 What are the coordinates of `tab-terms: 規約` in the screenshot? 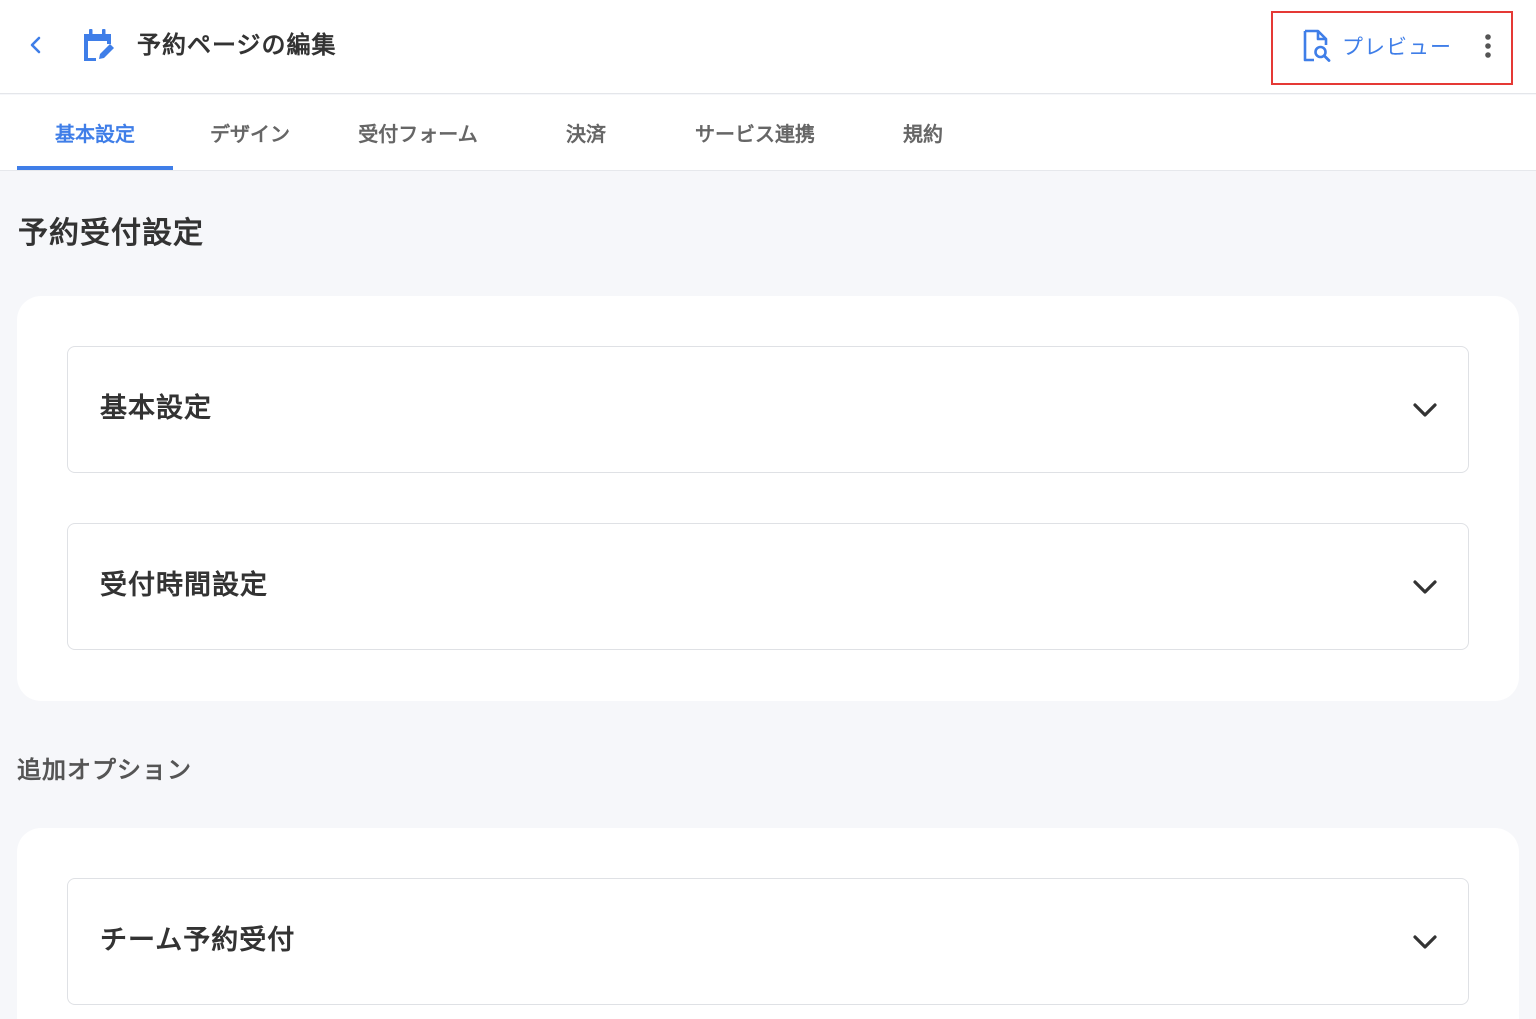 It's located at (923, 132).